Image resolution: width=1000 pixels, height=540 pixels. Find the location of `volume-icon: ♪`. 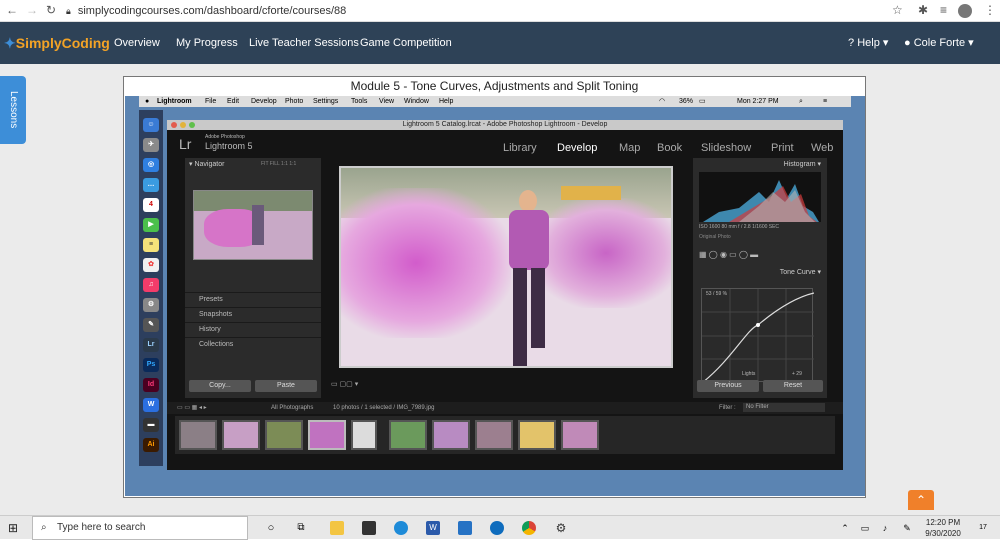

volume-icon: ♪ is located at coordinates (885, 528).